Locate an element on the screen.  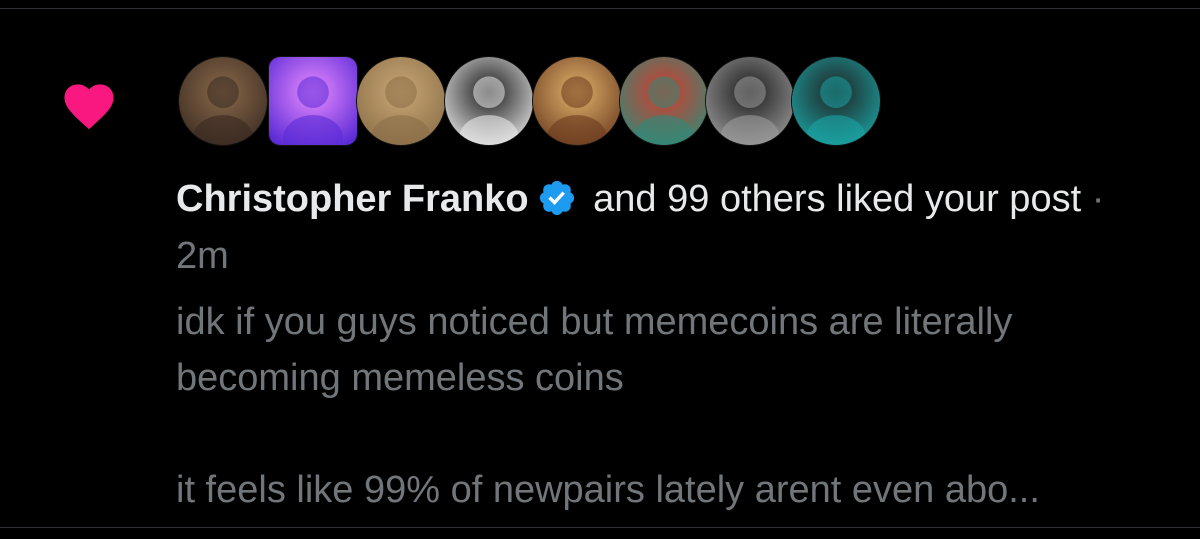
avatar-mirror-selfie-image is located at coordinates (750, 101).